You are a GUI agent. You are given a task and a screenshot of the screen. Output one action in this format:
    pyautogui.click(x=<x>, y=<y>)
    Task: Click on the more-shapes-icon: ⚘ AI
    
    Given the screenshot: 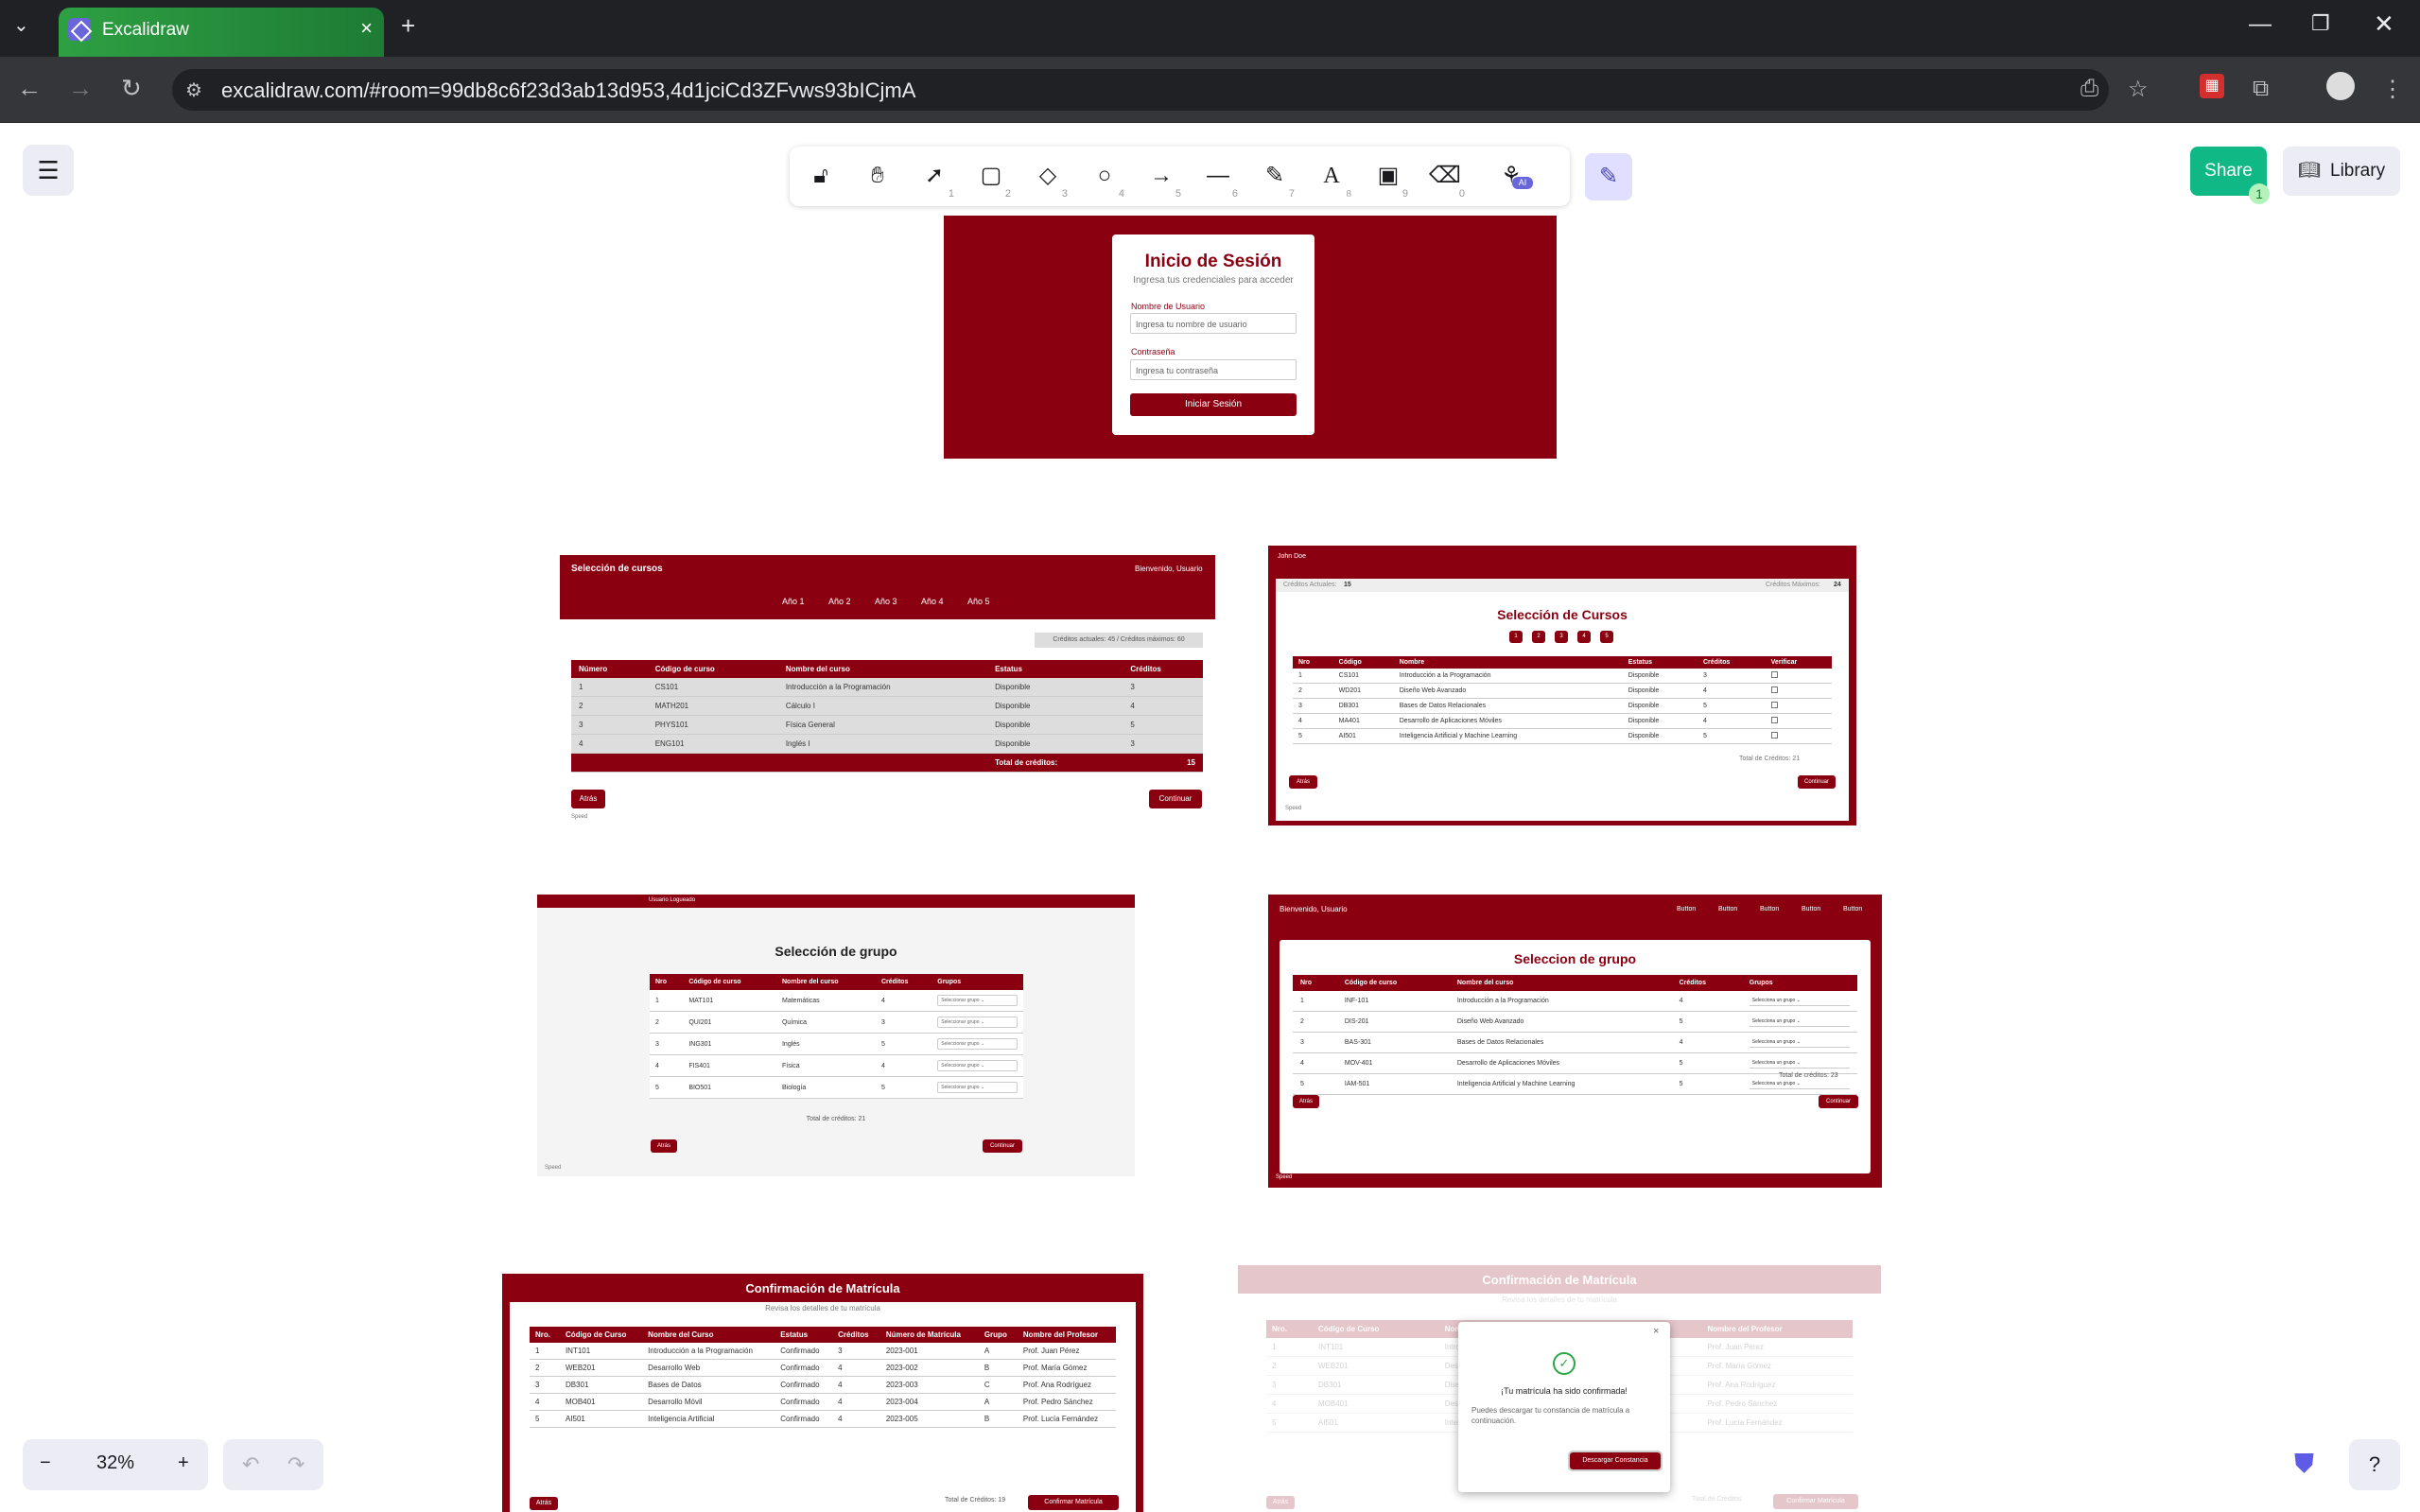 What is the action you would take?
    pyautogui.click(x=1511, y=176)
    